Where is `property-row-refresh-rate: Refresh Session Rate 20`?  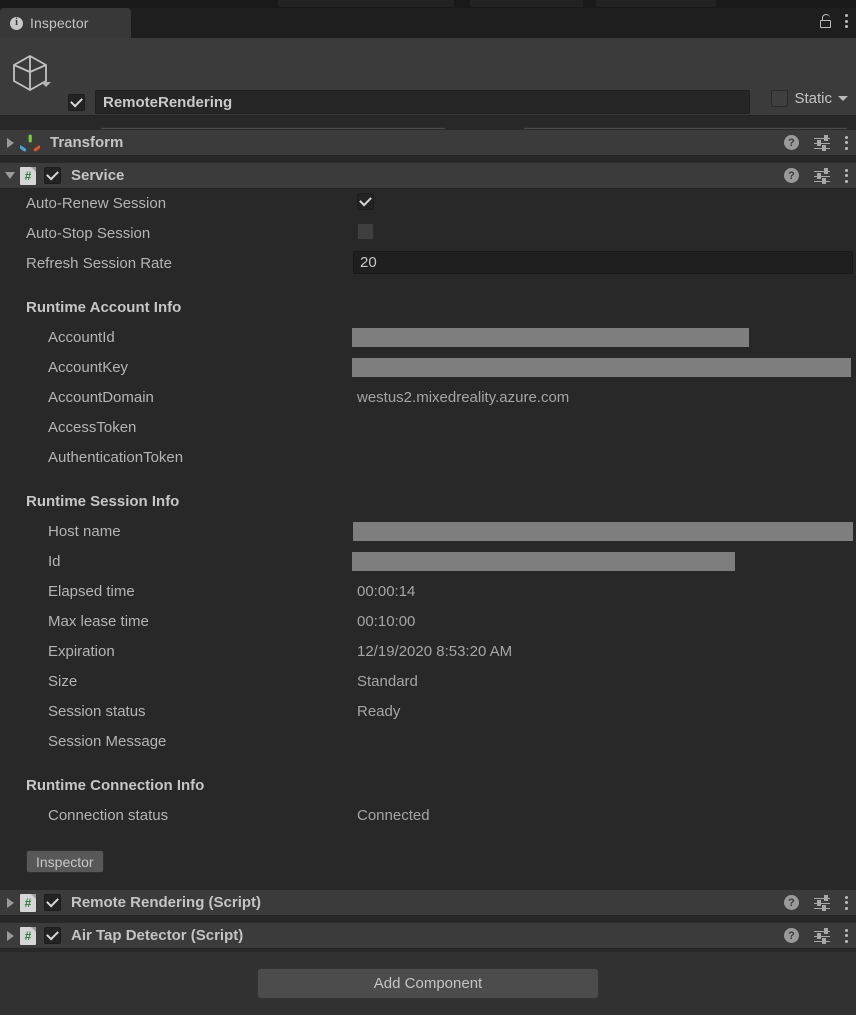 property-row-refresh-rate: Refresh Session Rate 20 is located at coordinates (428, 264).